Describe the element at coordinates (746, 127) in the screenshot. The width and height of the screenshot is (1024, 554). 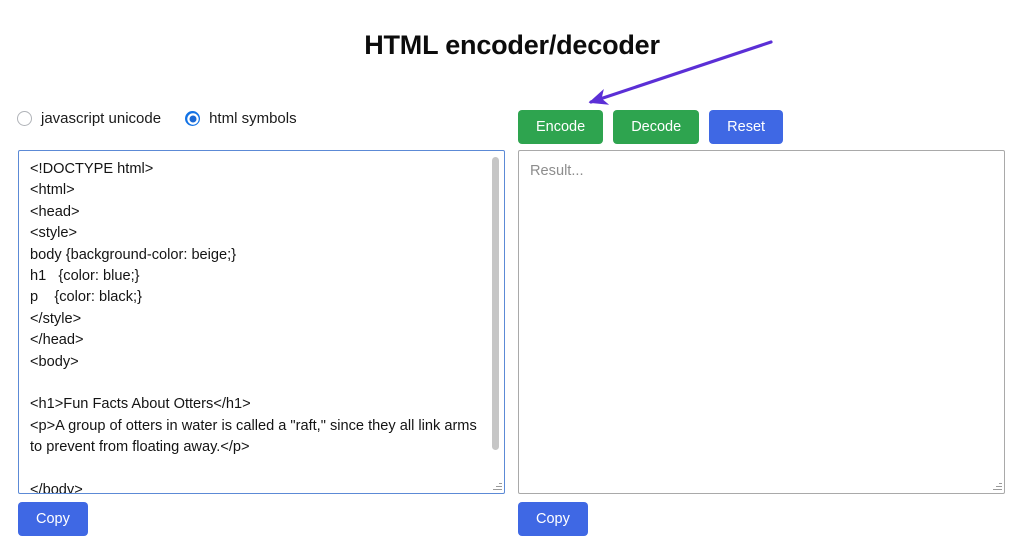
I see `reset-button: Reset` at that location.